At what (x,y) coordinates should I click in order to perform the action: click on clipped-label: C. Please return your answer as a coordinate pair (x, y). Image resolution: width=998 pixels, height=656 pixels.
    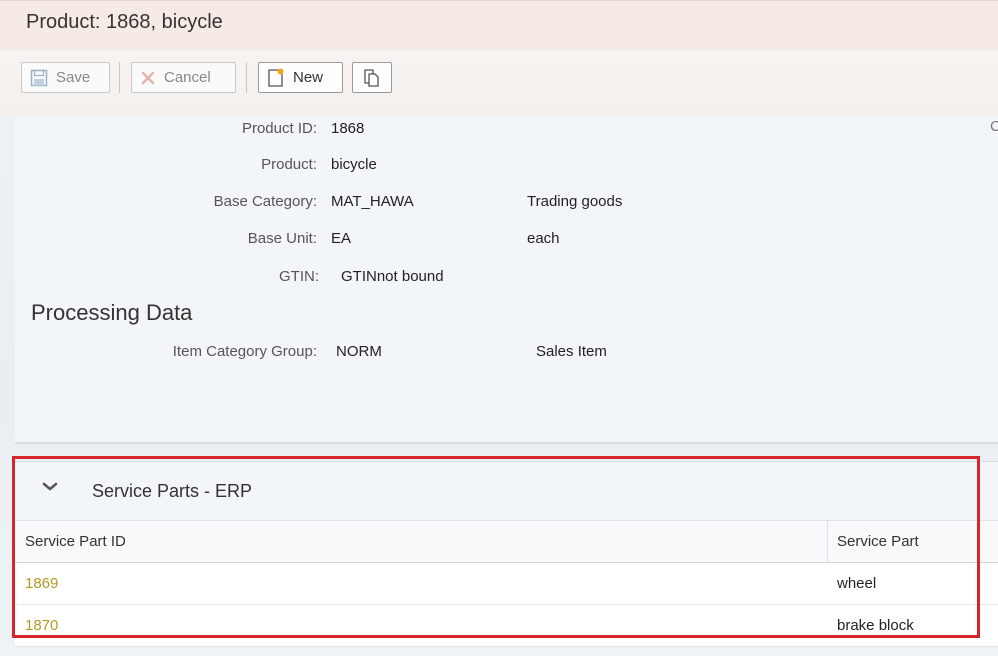
    Looking at the image, I should click on (994, 126).